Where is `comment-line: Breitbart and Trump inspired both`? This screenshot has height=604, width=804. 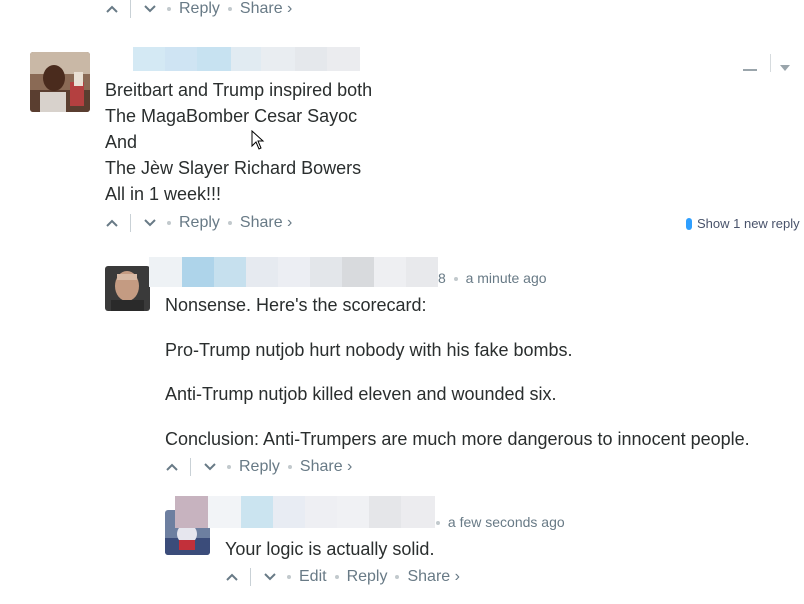
comment-line: Breitbart and Trump inspired both is located at coordinates (239, 90).